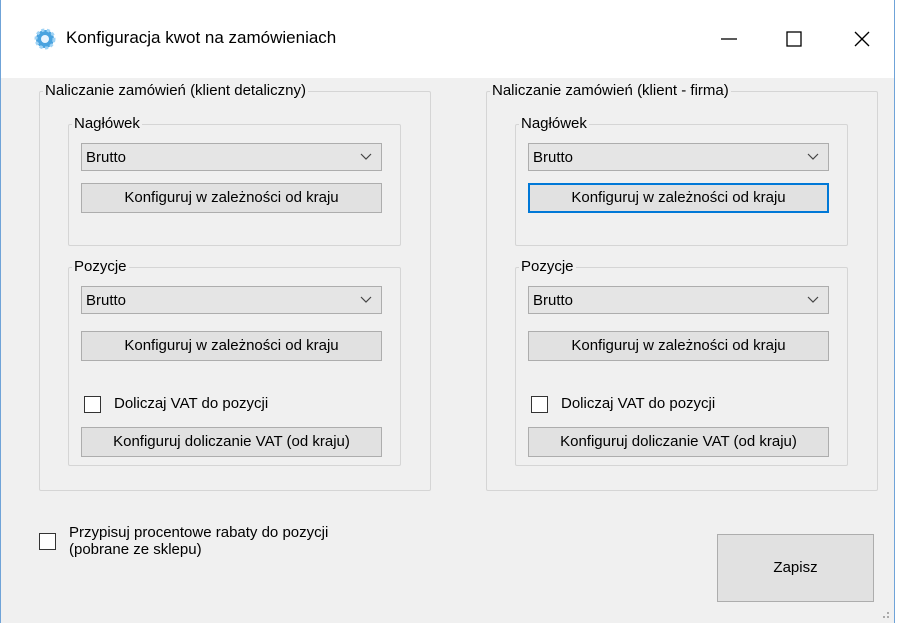  Describe the element at coordinates (678, 442) in the screenshot. I see `company-vat-config-button: Konfiguruj doliczanie VAT (od kraju)` at that location.